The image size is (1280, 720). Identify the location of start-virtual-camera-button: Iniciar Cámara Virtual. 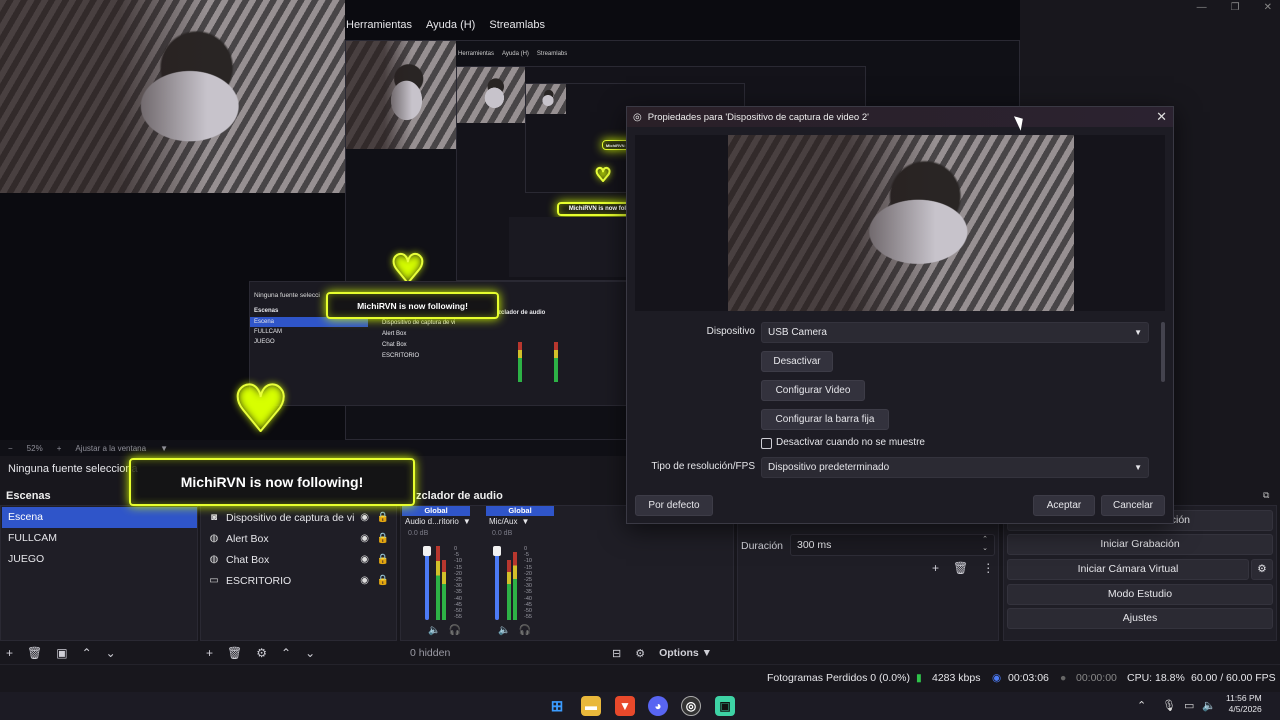
(1128, 569).